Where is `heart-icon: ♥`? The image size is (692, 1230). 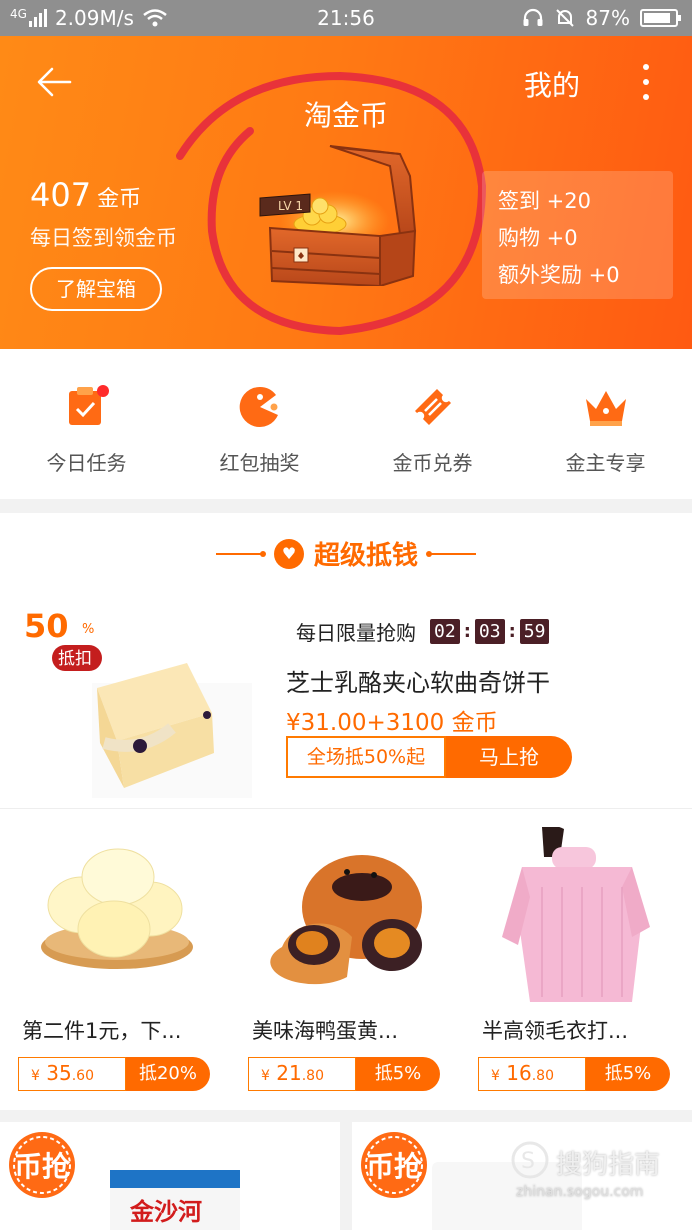 heart-icon: ♥ is located at coordinates (288, 553).